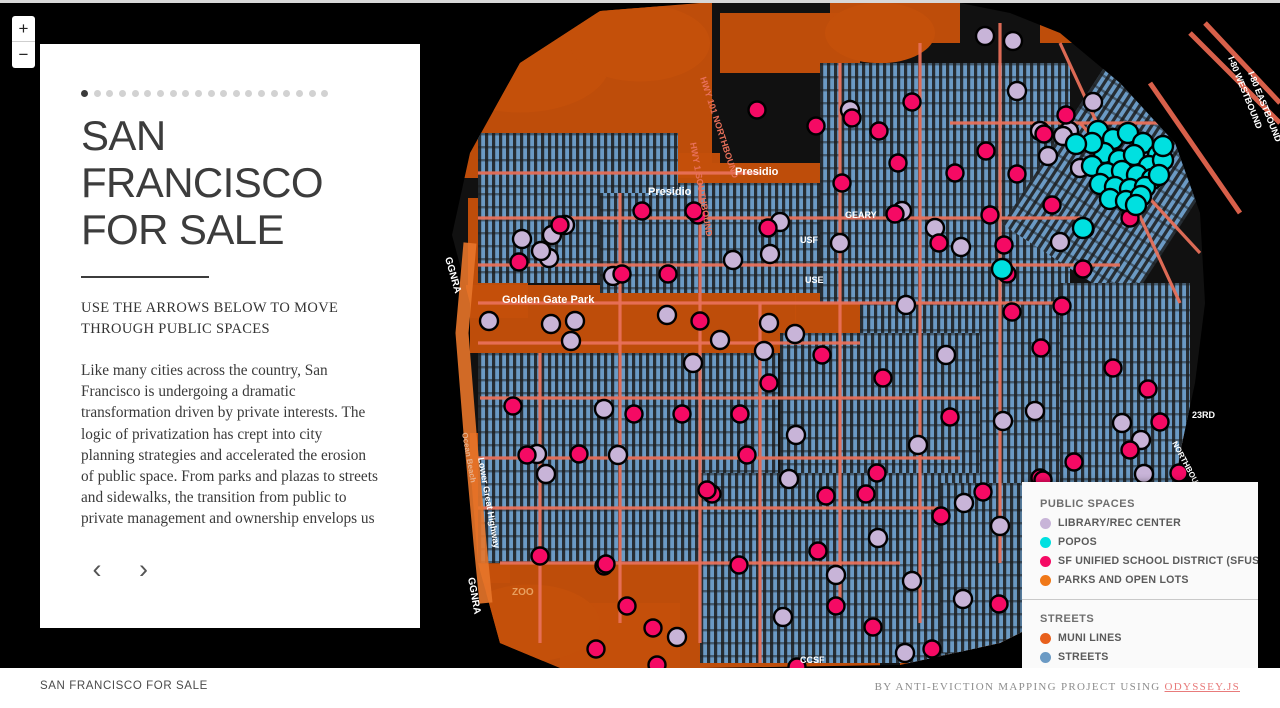 The height and width of the screenshot is (708, 1280). I want to click on legend-item: LIBRARY/REC CENTER, so click(1140, 523).